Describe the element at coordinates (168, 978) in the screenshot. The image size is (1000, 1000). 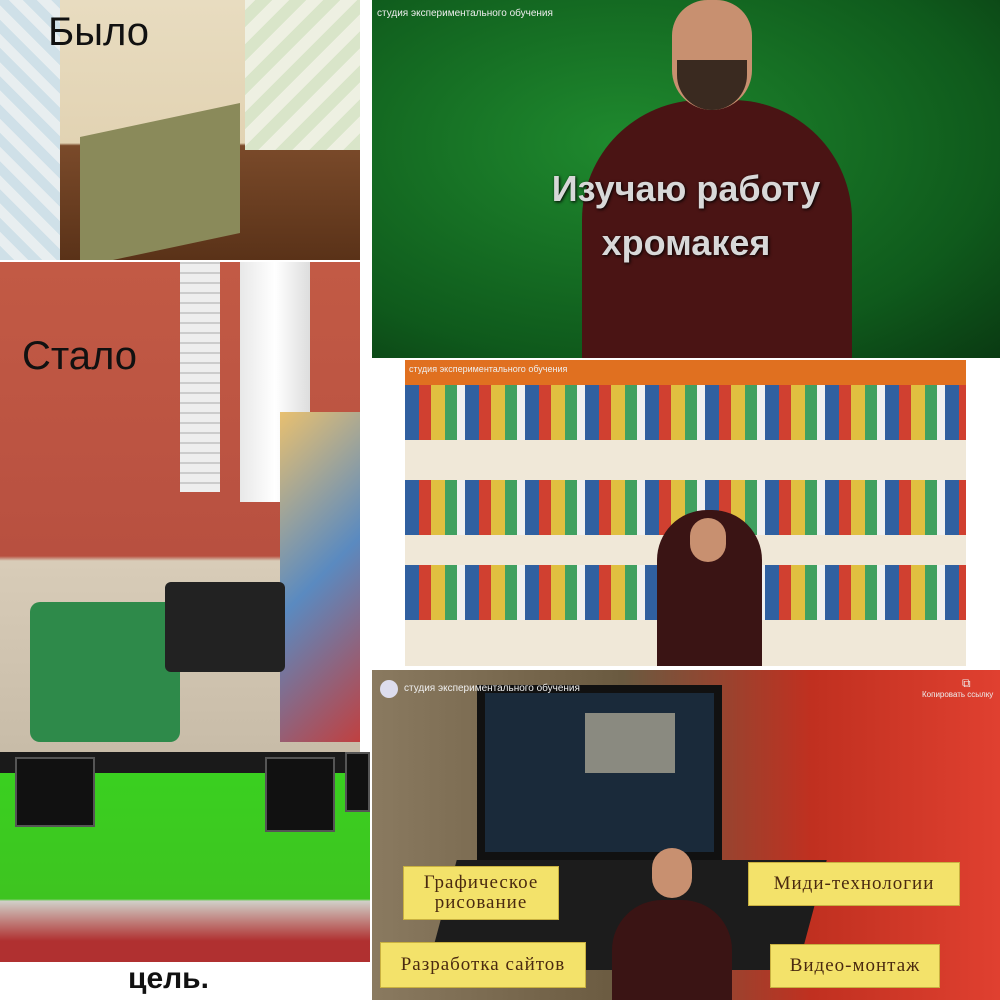
I see `goal-caption: цель.` at that location.